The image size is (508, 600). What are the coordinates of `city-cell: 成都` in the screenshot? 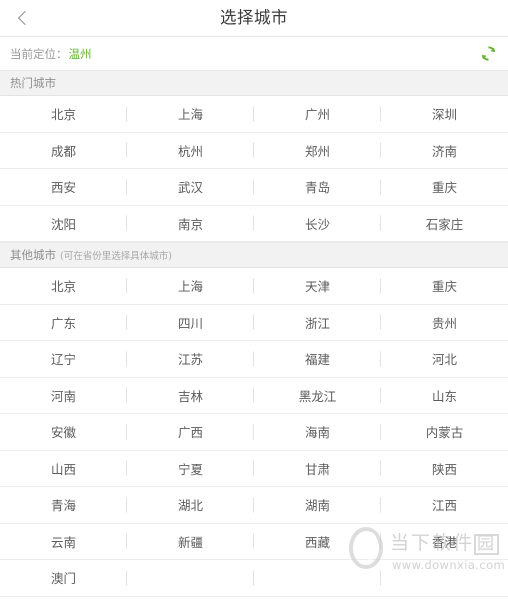 It's located at (63, 151).